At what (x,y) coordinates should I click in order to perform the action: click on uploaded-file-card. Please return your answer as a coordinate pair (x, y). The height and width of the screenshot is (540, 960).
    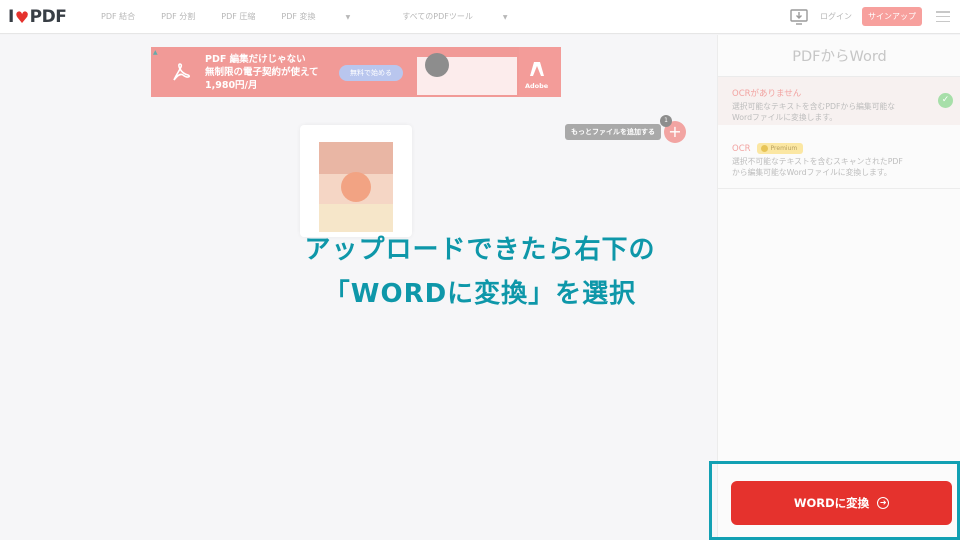
    Looking at the image, I should click on (356, 181).